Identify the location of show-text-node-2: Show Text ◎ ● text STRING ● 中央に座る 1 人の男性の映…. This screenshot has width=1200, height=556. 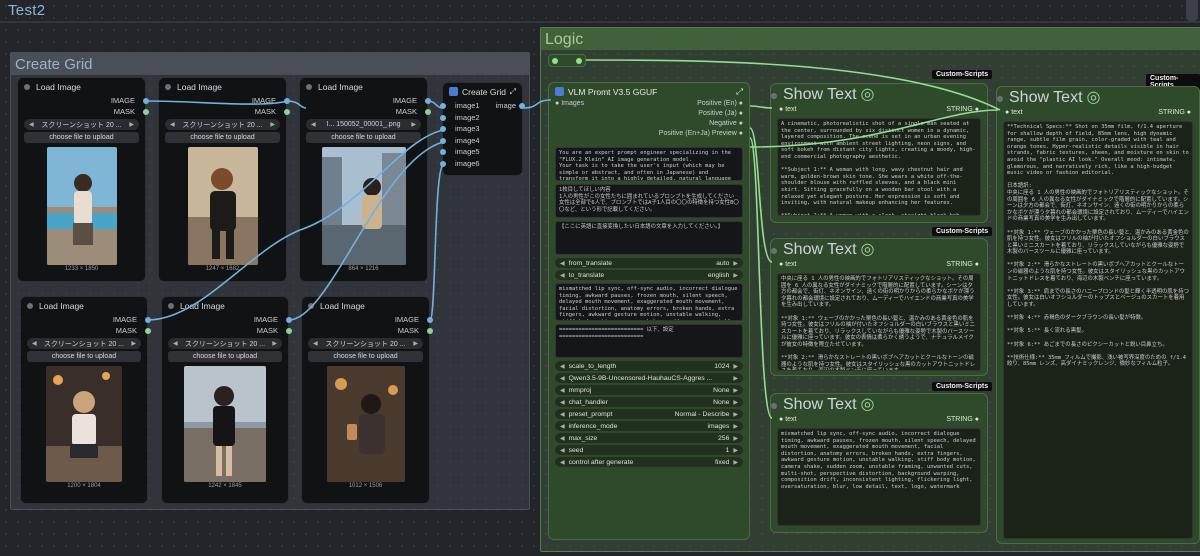
(879, 307).